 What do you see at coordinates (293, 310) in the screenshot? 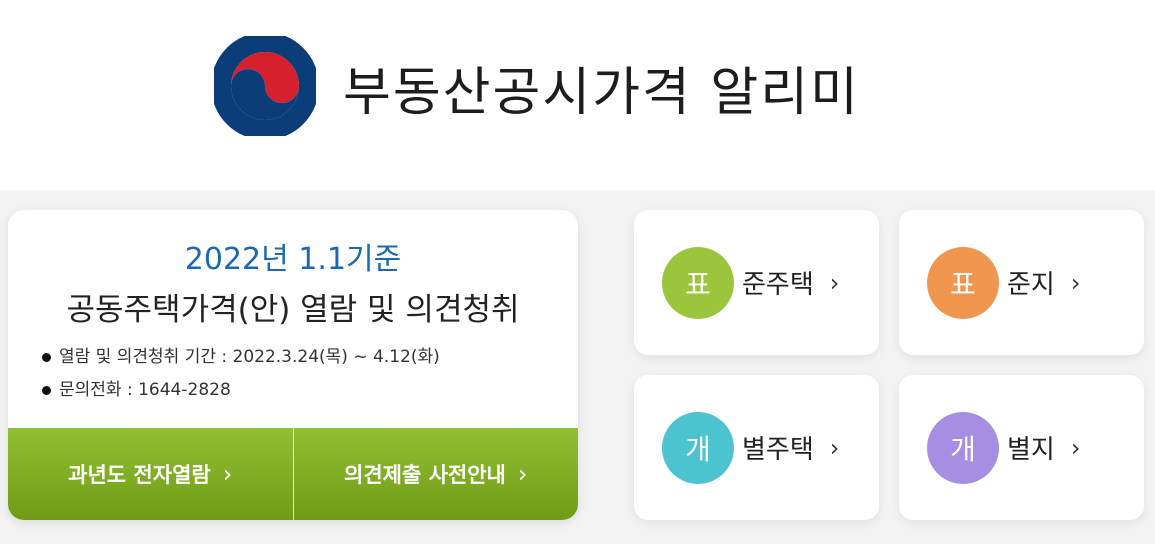
I see `notice-title: 공동주택가격(안) 열람 및 의견청취` at bounding box center [293, 310].